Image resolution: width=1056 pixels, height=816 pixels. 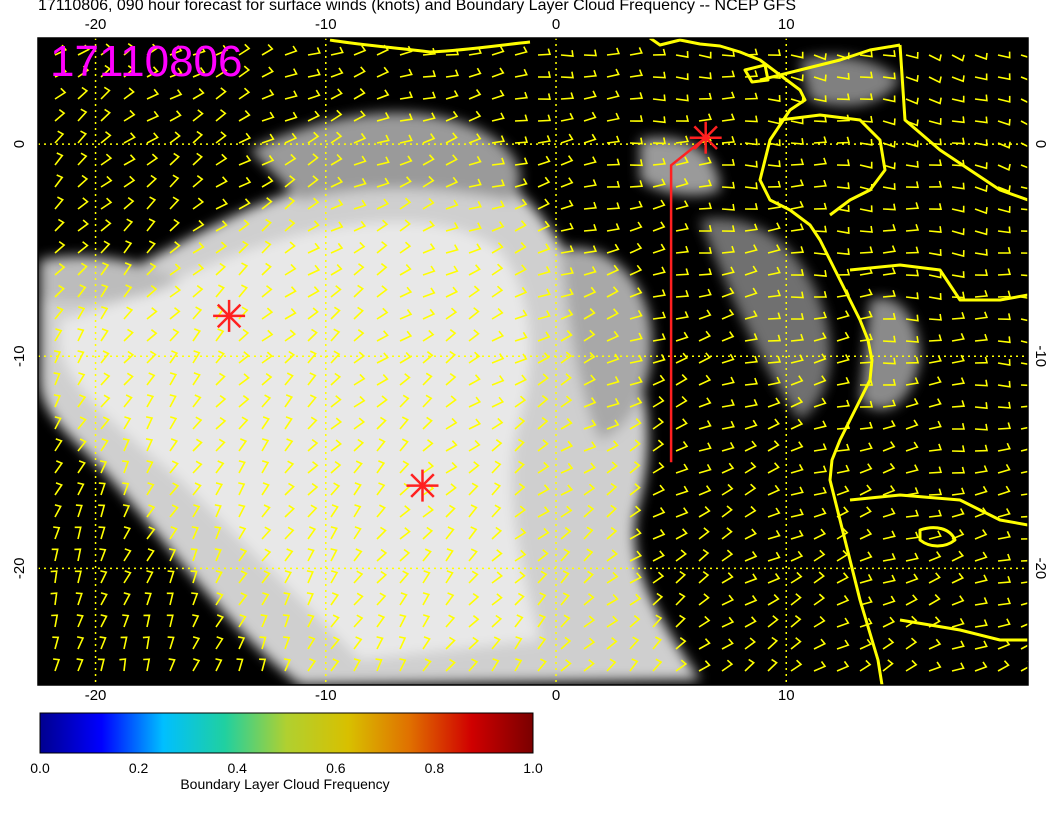 What do you see at coordinates (138, 768) in the screenshot?
I see `colorbar-tick: 0.2` at bounding box center [138, 768].